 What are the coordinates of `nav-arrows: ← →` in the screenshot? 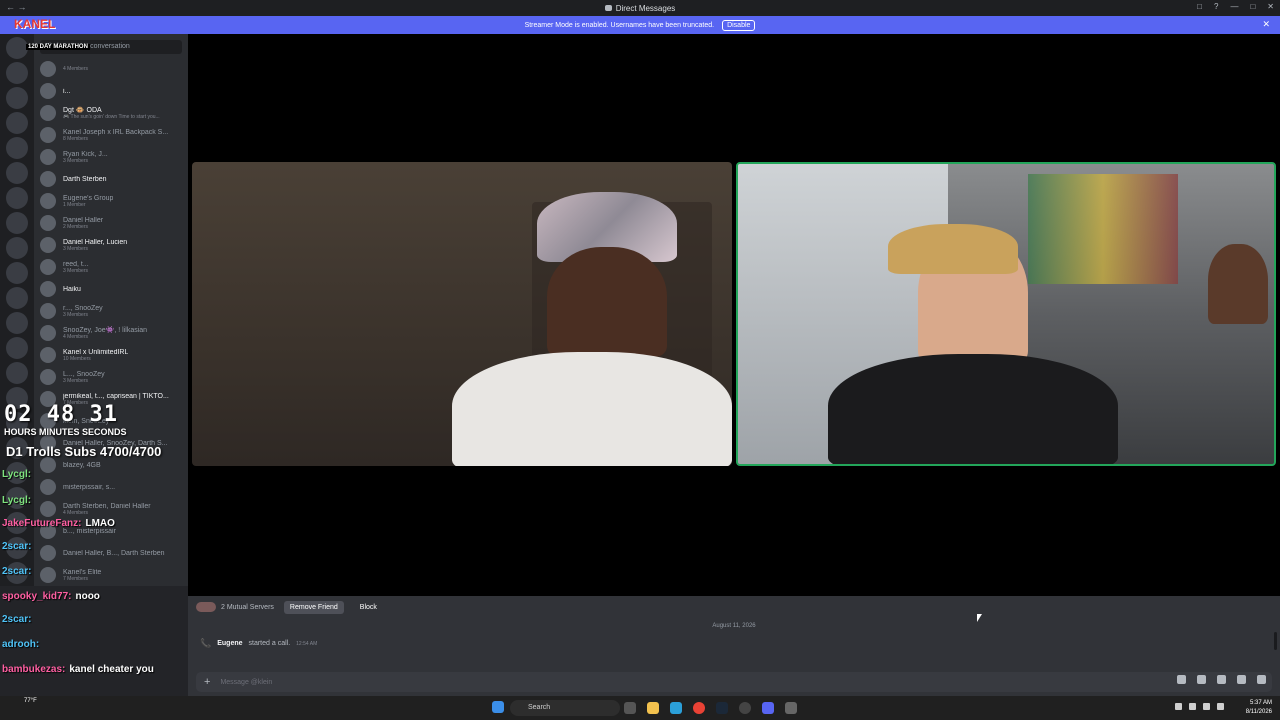 It's located at (16, 7).